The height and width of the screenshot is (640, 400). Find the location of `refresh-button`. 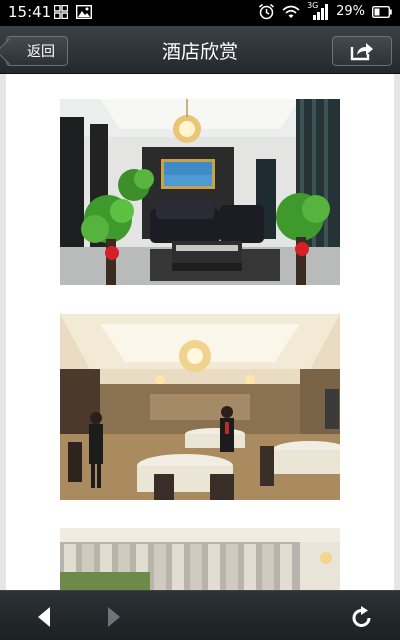

refresh-button is located at coordinates (362, 617).